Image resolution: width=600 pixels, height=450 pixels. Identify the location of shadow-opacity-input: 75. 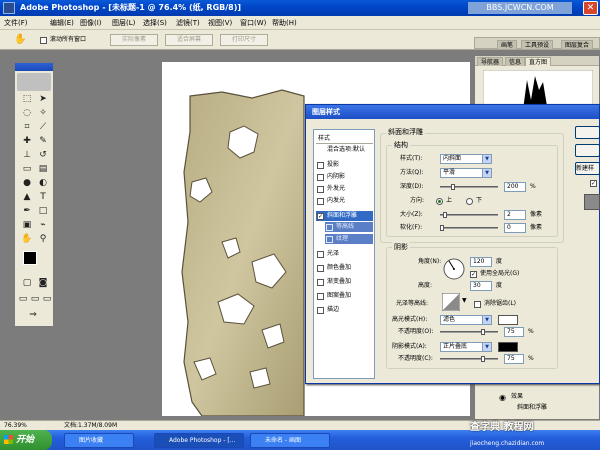
(514, 359).